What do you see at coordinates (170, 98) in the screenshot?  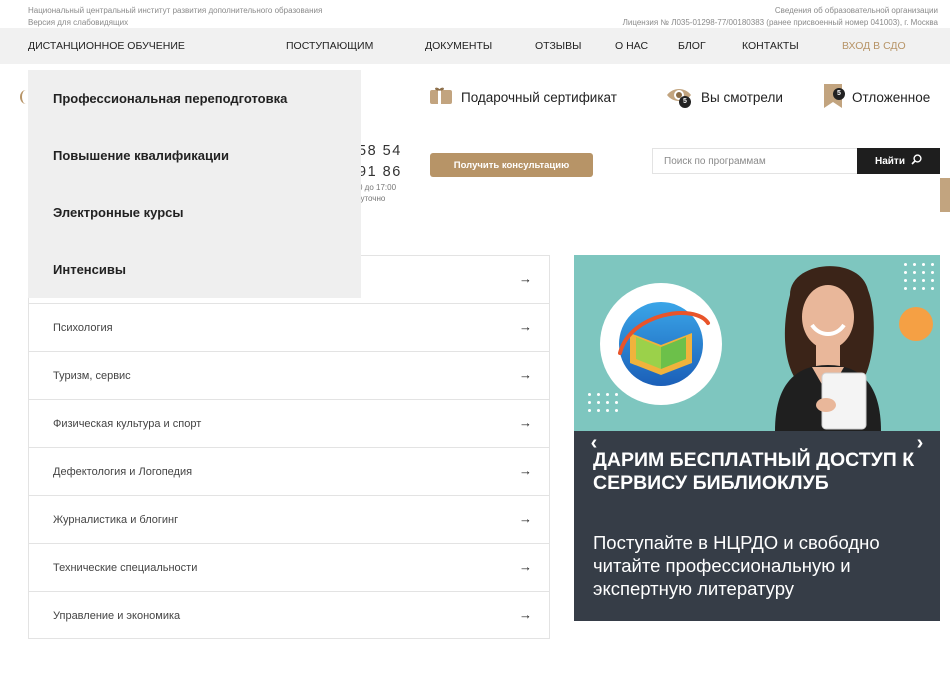 I see `dropdown-item-retraining: Профессиональная переподготовка` at bounding box center [170, 98].